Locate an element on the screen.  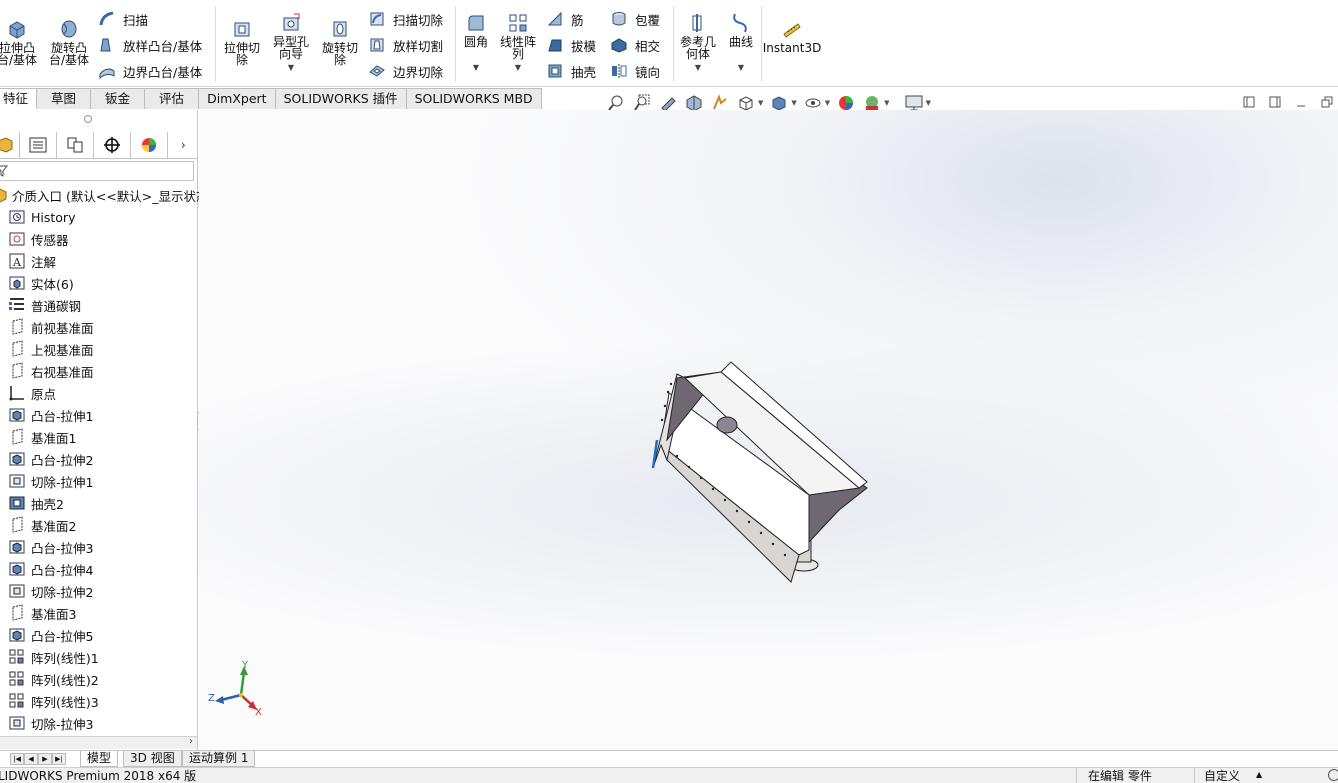
prev-tab-icon: ◀ is located at coordinates (31, 759).